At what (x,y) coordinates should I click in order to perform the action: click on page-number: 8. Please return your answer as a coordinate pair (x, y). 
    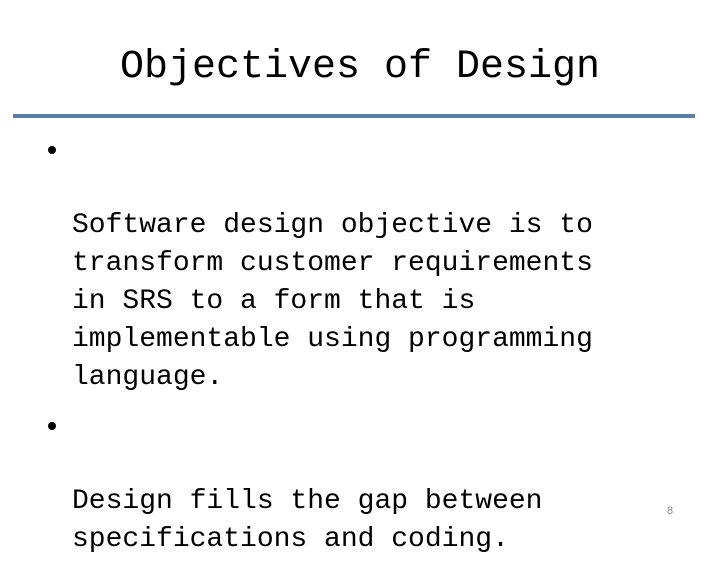
    Looking at the image, I should click on (670, 511).